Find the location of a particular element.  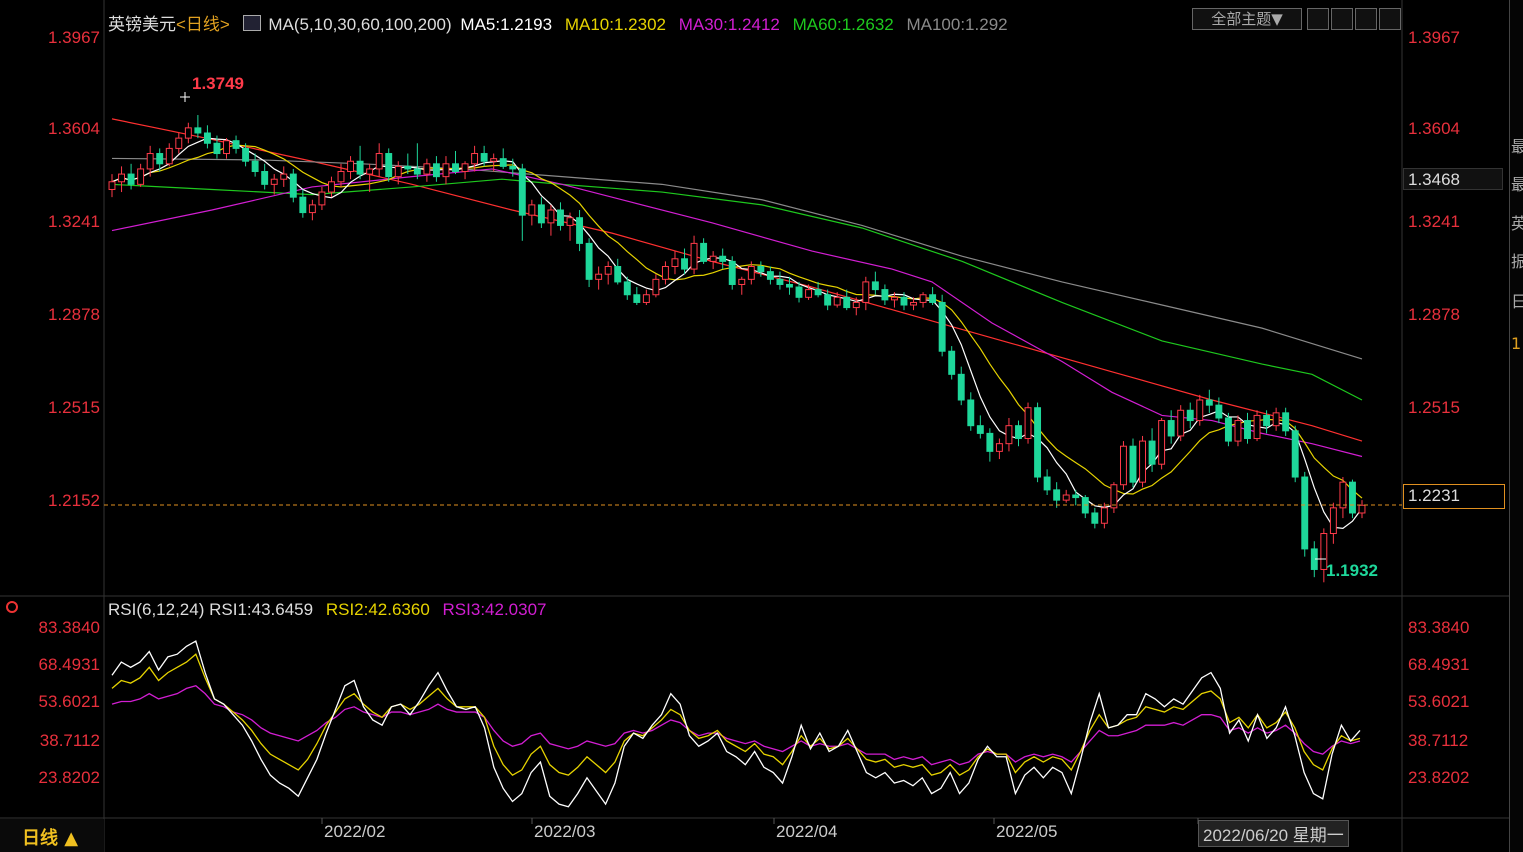

rsi-tick-left: 53.6021 is located at coordinates (69, 701).